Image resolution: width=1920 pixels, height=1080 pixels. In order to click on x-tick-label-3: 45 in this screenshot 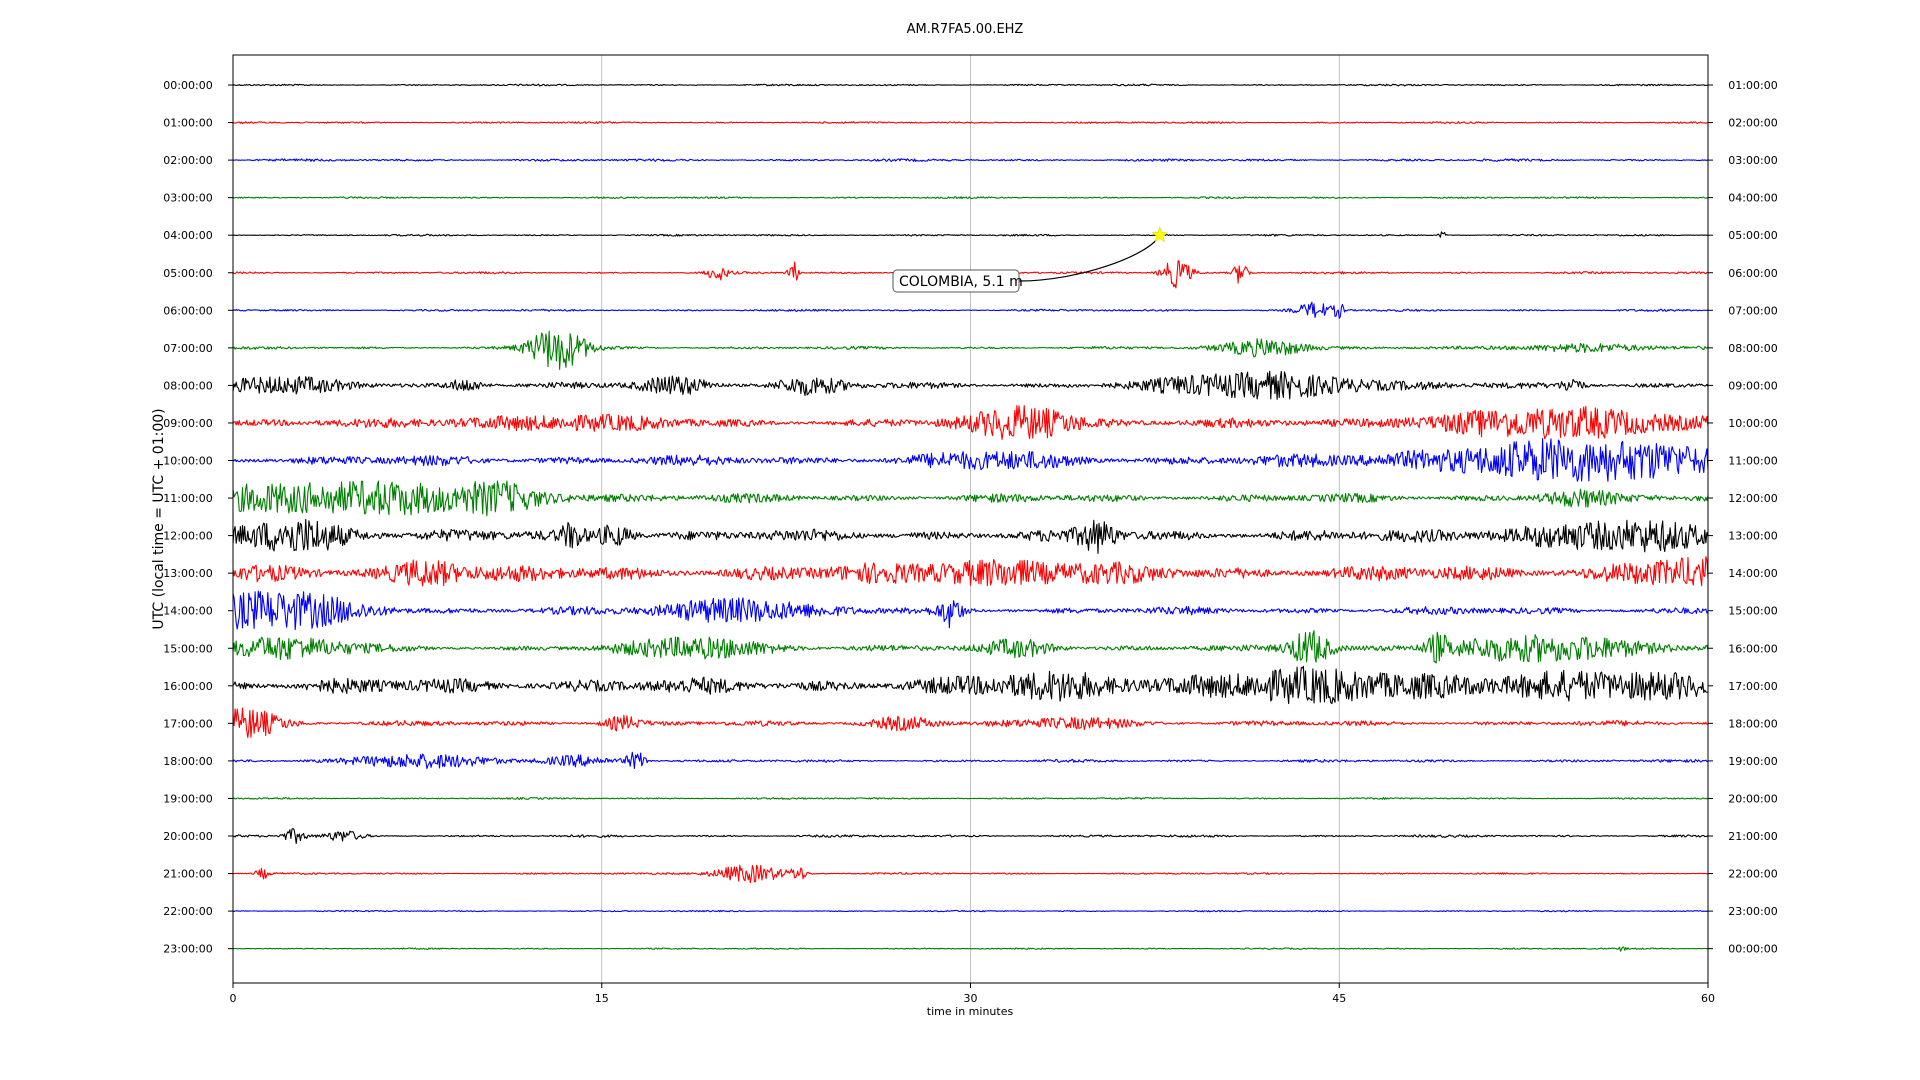, I will do `click(1339, 998)`.